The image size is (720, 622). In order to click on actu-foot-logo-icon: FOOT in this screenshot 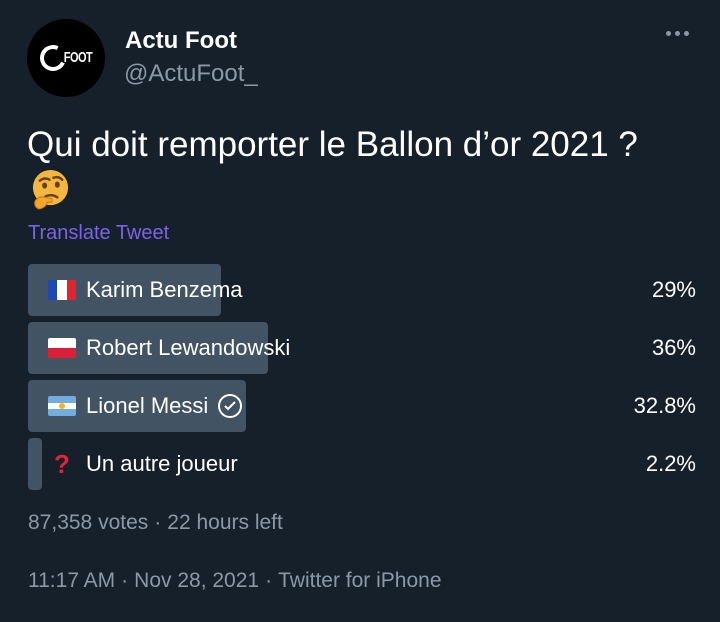, I will do `click(64, 58)`.